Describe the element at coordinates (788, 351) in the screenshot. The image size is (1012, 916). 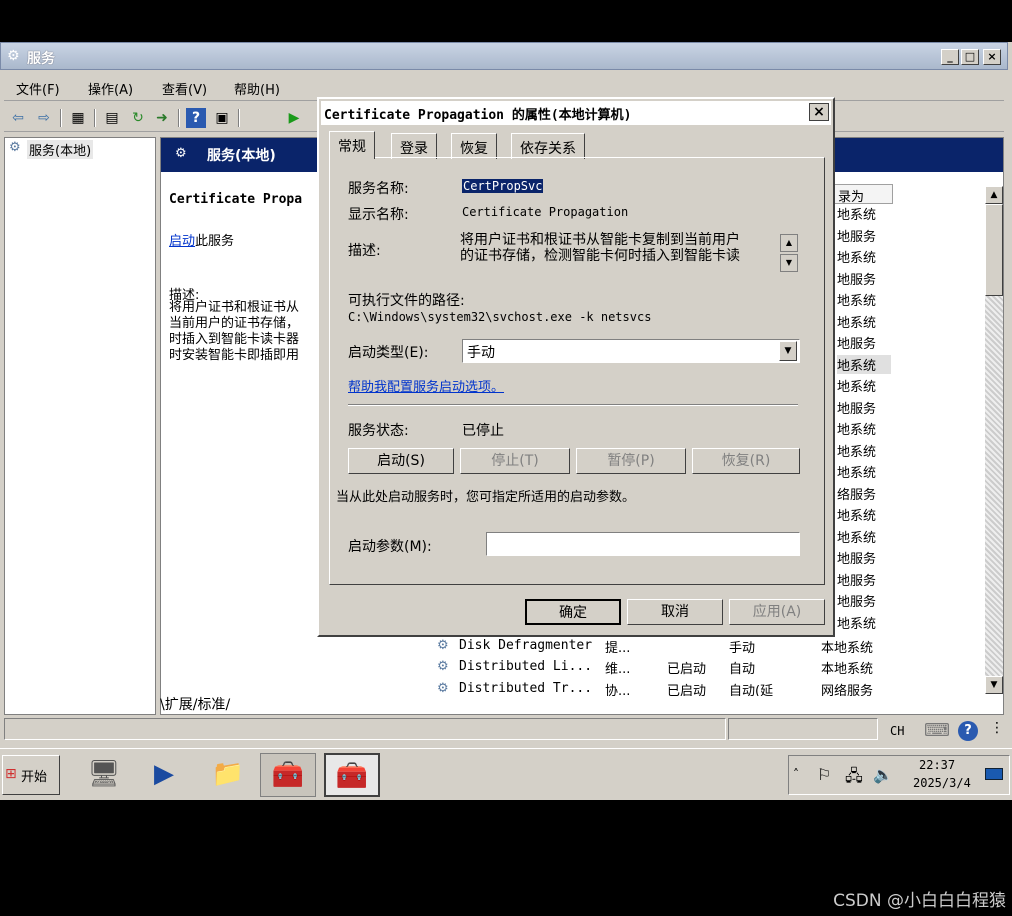
I see `chevron-down-icon: ▼` at that location.